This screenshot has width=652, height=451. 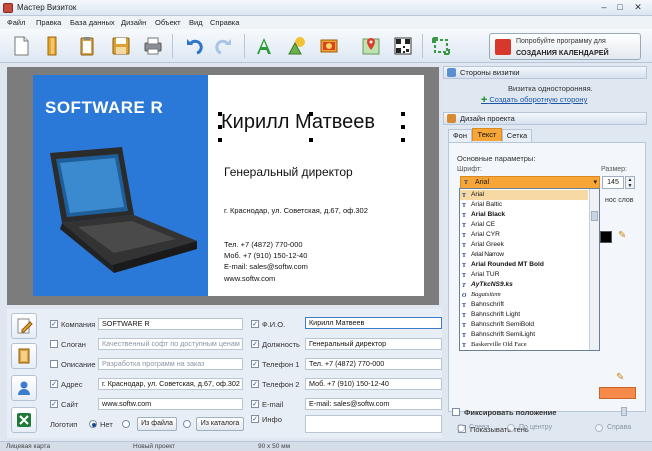 I want to click on menu-view: Вид, so click(x=196, y=22).